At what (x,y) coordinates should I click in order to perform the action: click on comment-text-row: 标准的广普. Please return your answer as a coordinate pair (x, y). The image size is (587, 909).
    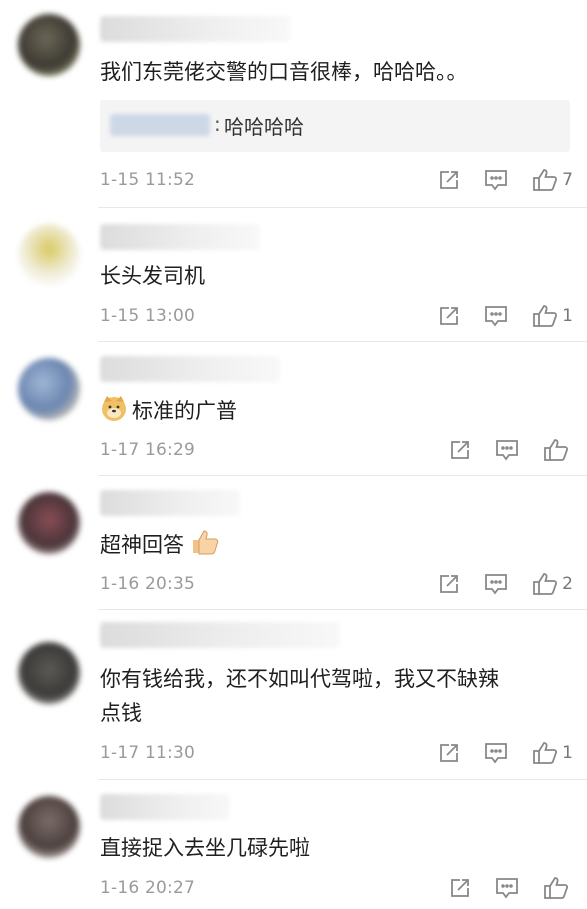
    Looking at the image, I should click on (325, 410).